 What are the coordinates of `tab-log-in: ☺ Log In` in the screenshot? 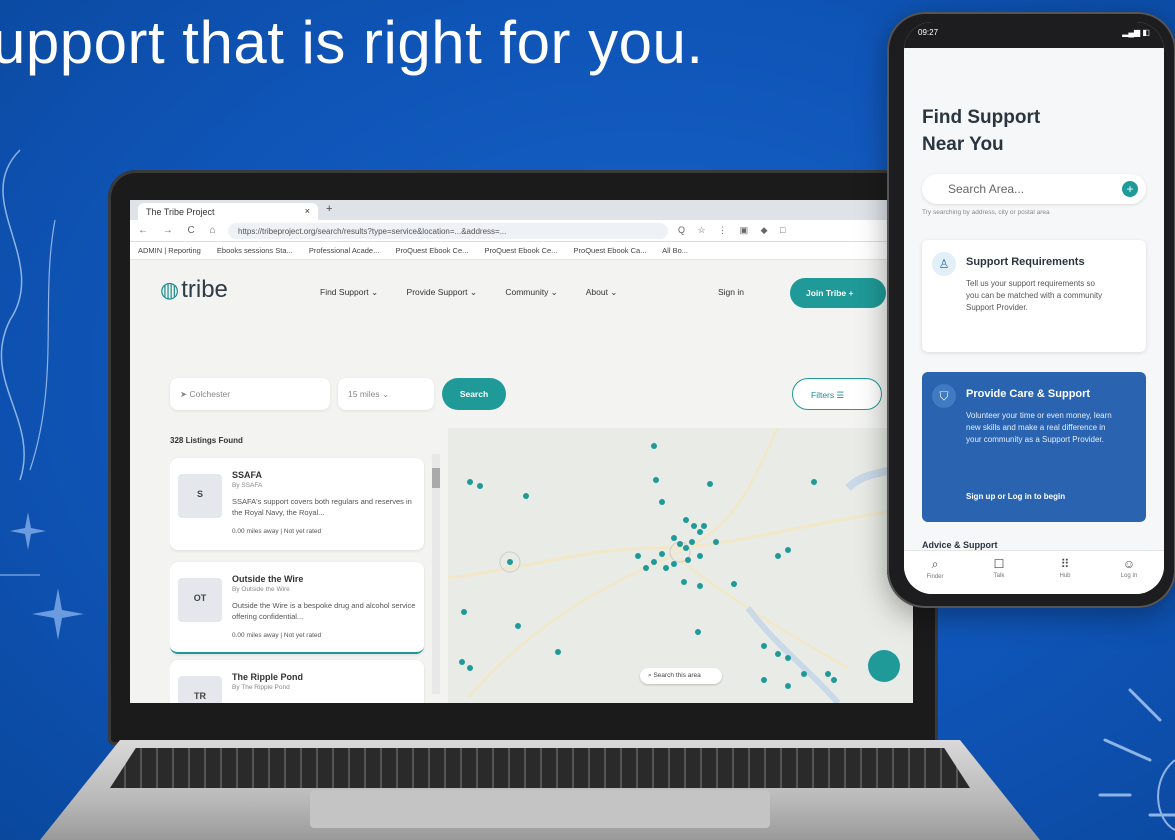 It's located at (1129, 568).